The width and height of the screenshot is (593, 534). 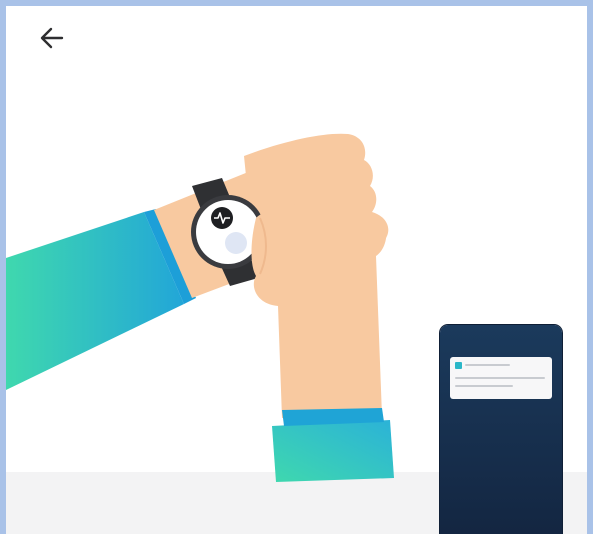 What do you see at coordinates (458, 365) in the screenshot?
I see `app-icon` at bounding box center [458, 365].